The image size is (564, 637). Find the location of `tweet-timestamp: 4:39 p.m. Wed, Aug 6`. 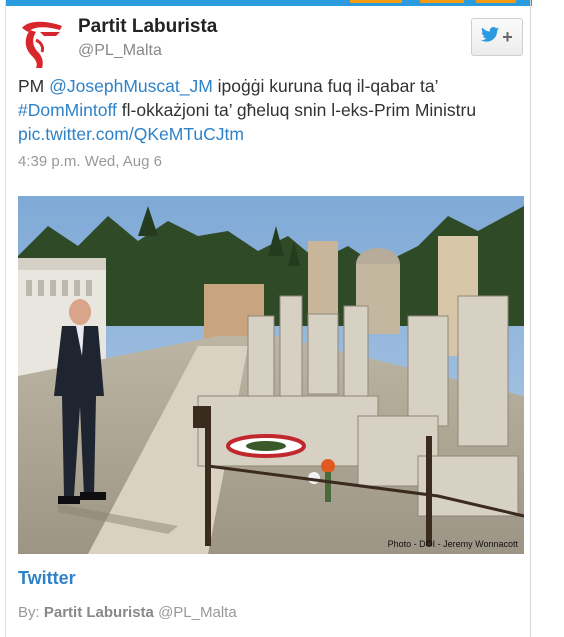

tweet-timestamp: 4:39 p.m. Wed, Aug 6 is located at coordinates (90, 161).